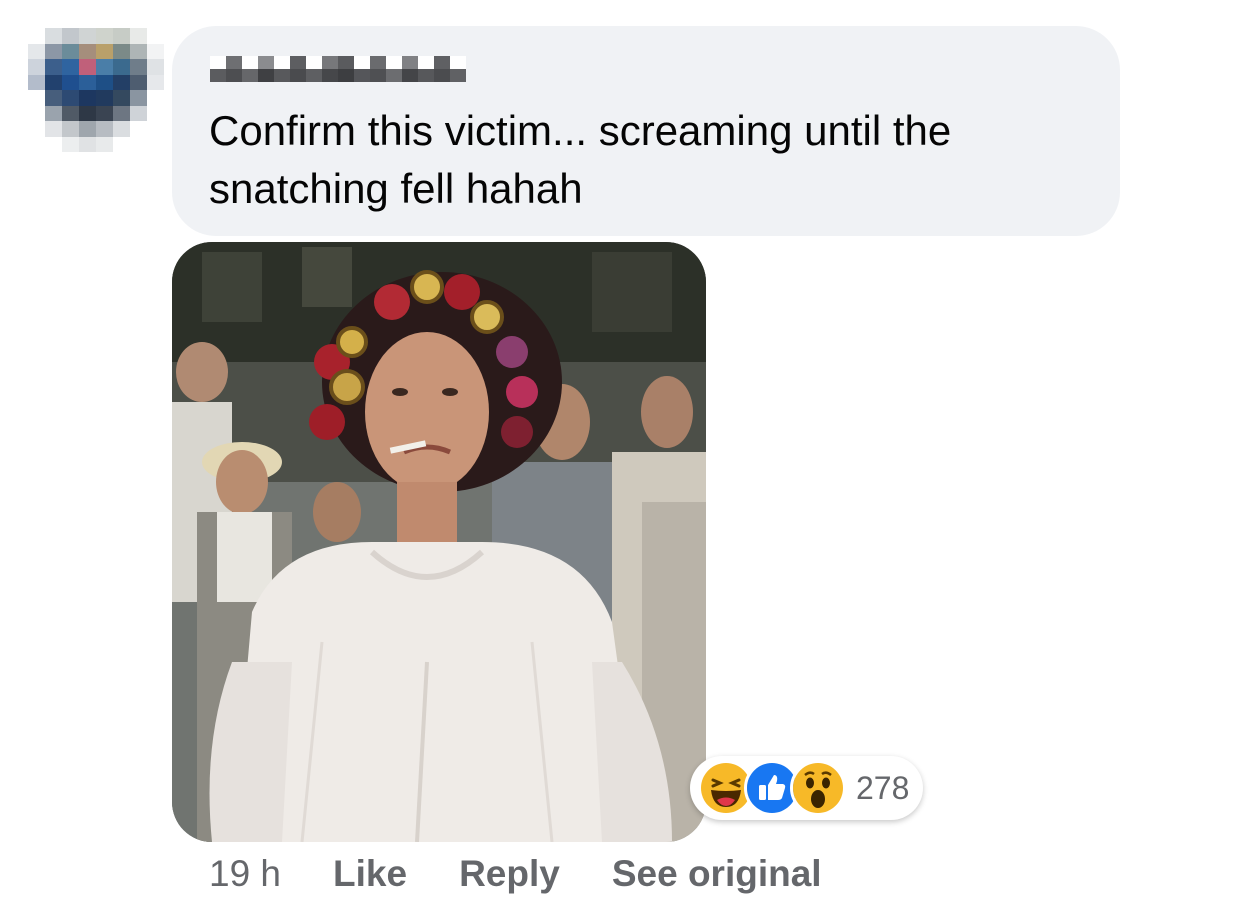 The width and height of the screenshot is (1240, 920). I want to click on avatar, so click(96, 90).